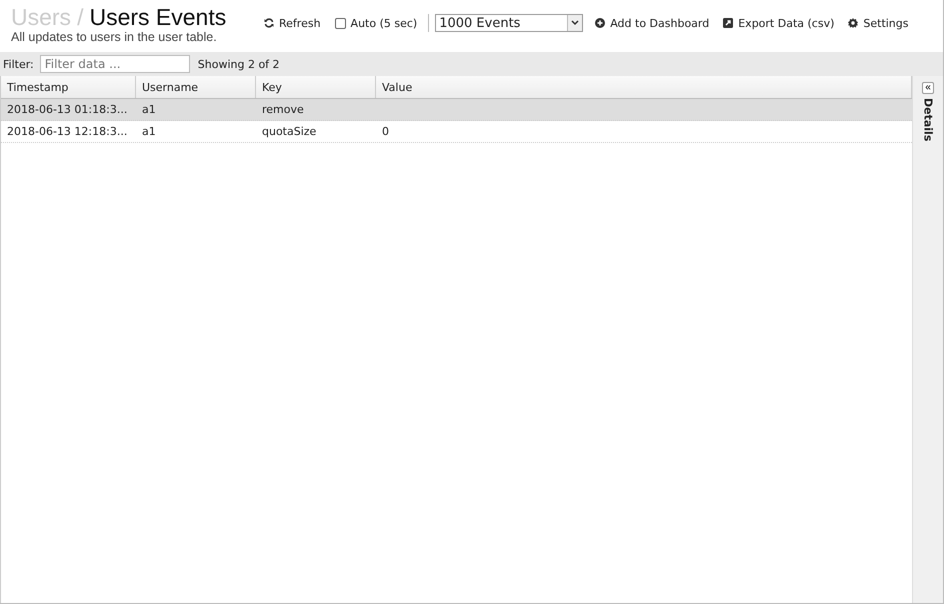 The width and height of the screenshot is (944, 604). What do you see at coordinates (928, 120) in the screenshot?
I see `details-tab: Details` at bounding box center [928, 120].